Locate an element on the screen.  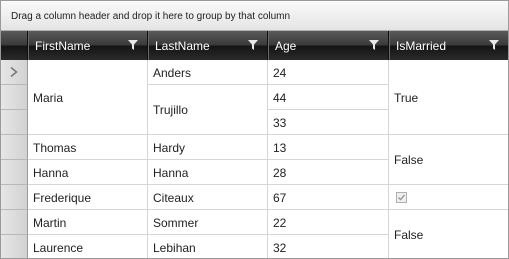
cell-firstname: Laurence is located at coordinates (88, 246).